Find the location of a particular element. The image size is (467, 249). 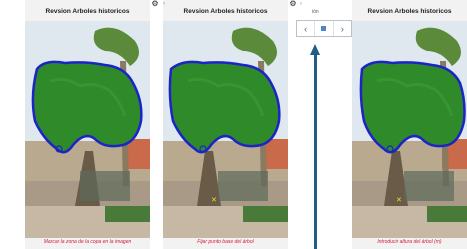

next-button: › is located at coordinates (342, 28).